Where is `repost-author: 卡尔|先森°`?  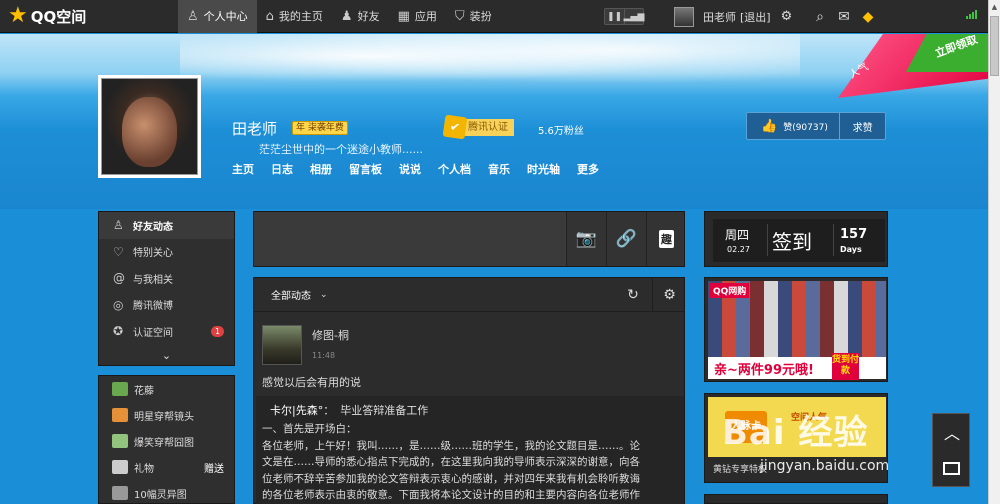
repost-author: 卡尔|先森° is located at coordinates (296, 410).